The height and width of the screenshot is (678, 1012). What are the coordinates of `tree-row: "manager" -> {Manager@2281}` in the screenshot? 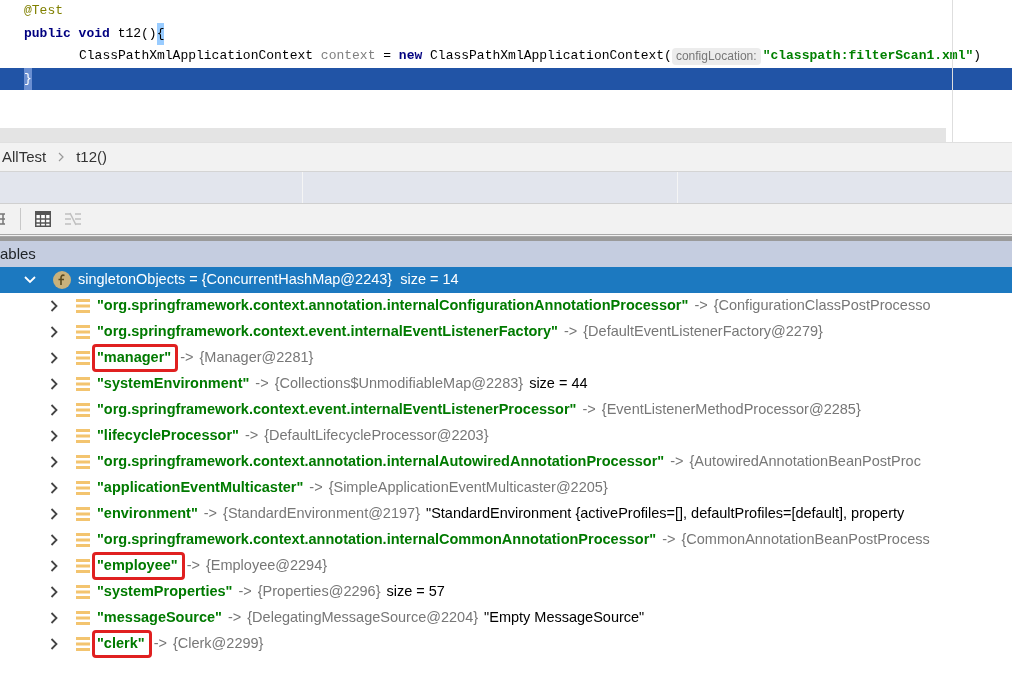 It's located at (506, 358).